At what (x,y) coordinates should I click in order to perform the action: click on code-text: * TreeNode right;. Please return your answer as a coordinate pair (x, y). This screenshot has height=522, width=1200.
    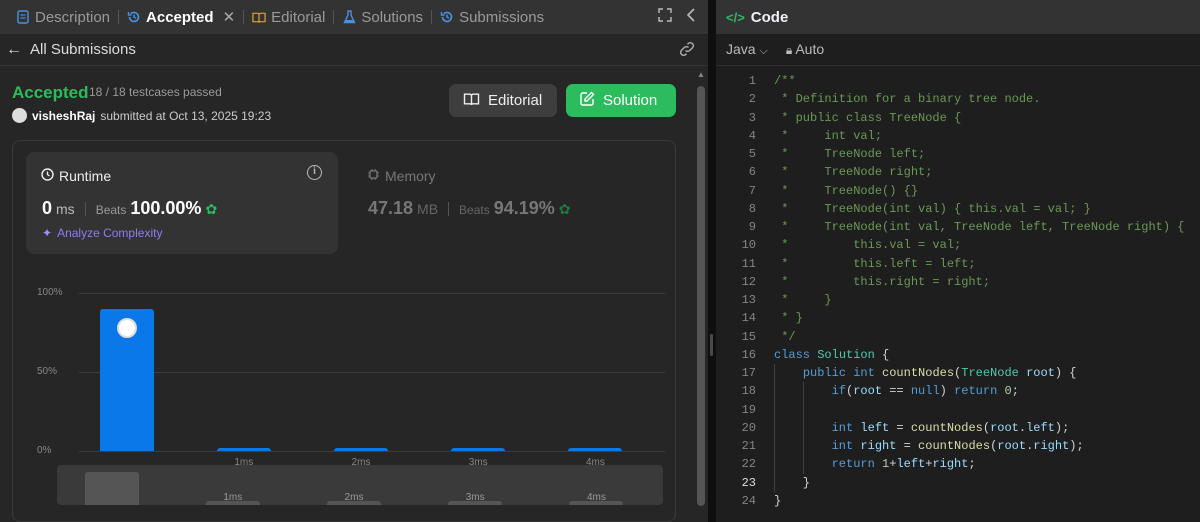
    Looking at the image, I should click on (853, 172).